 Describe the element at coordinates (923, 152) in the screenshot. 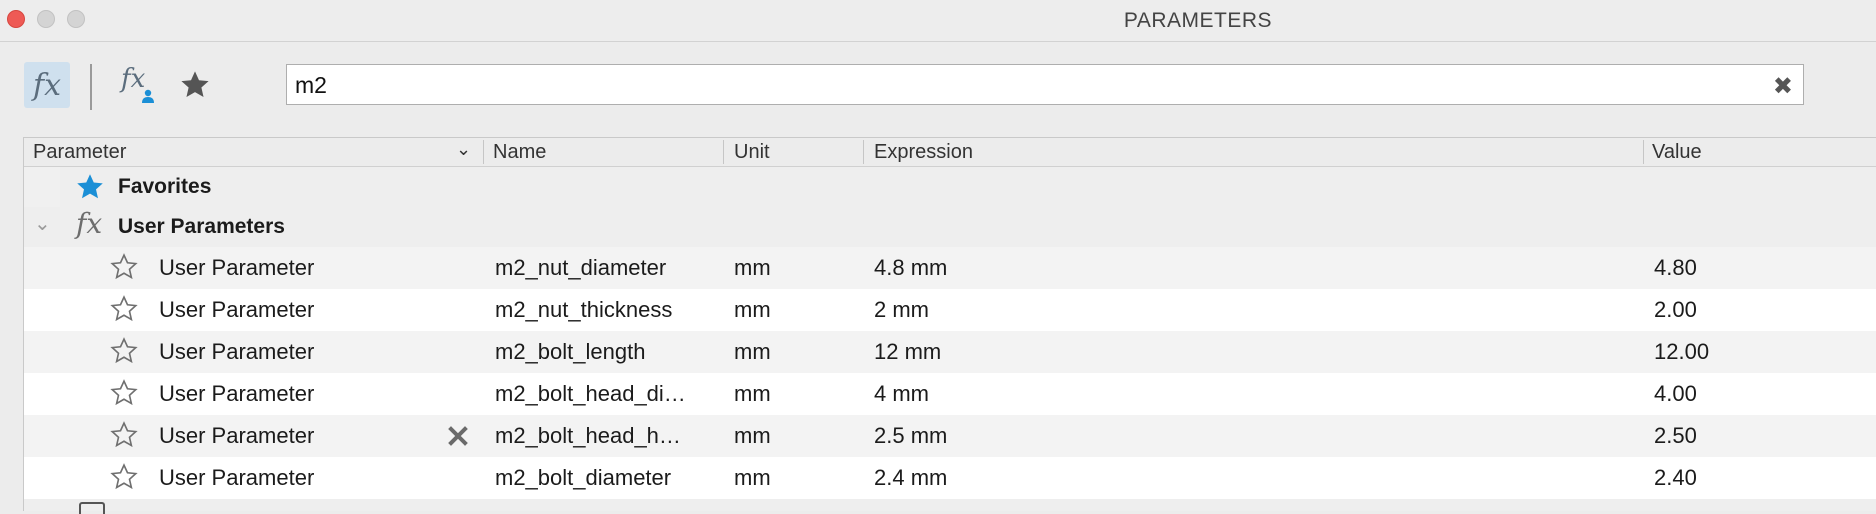

I see `column-header-expression: Expression` at that location.